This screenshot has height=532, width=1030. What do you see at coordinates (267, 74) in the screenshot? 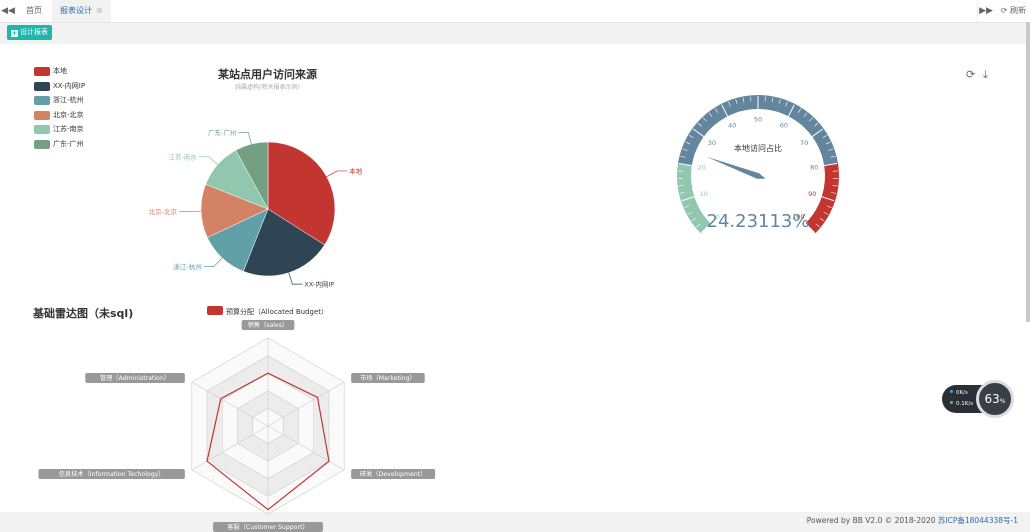
I see `pie-chart-title: 某站点用户访问来源` at bounding box center [267, 74].